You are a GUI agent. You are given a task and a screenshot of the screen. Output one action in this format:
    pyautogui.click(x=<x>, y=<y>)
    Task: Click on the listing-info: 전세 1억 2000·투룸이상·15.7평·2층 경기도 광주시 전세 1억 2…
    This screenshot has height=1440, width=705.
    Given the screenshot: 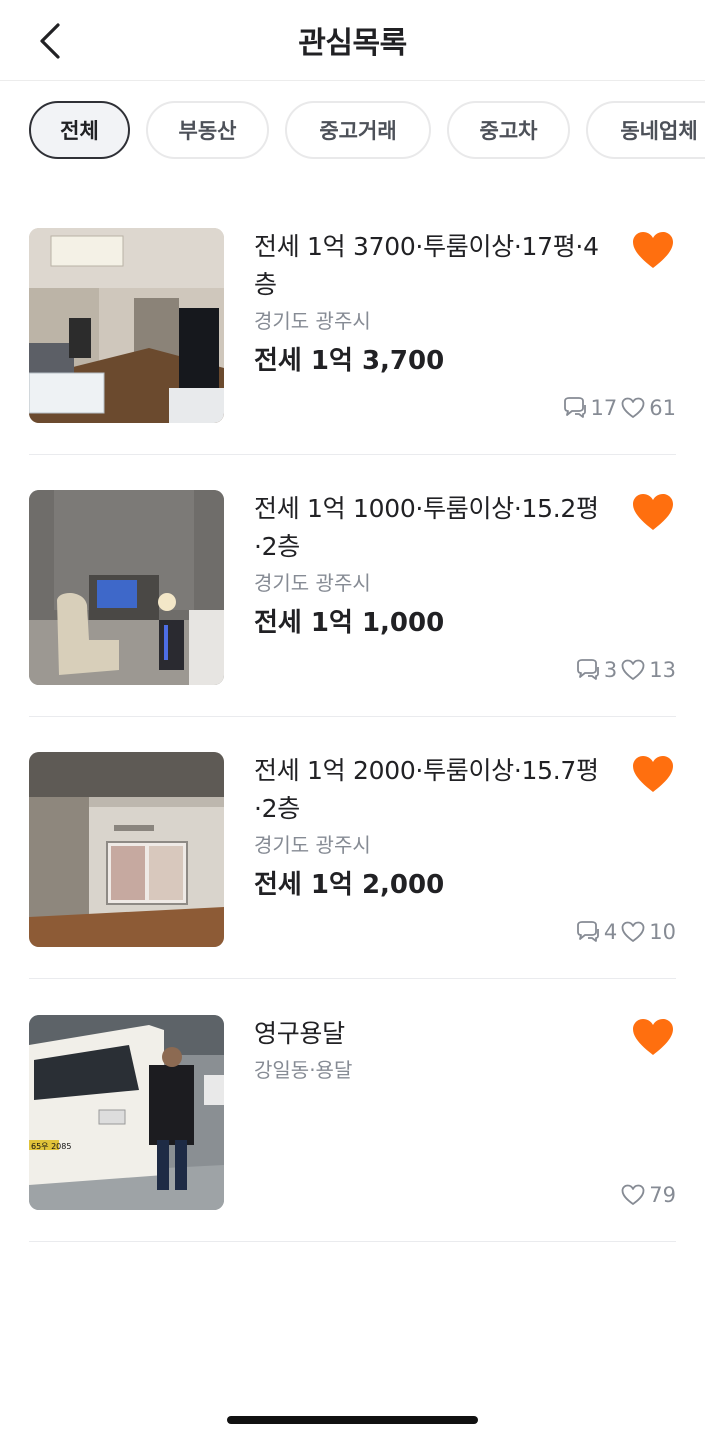 What is the action you would take?
    pyautogui.click(x=435, y=829)
    